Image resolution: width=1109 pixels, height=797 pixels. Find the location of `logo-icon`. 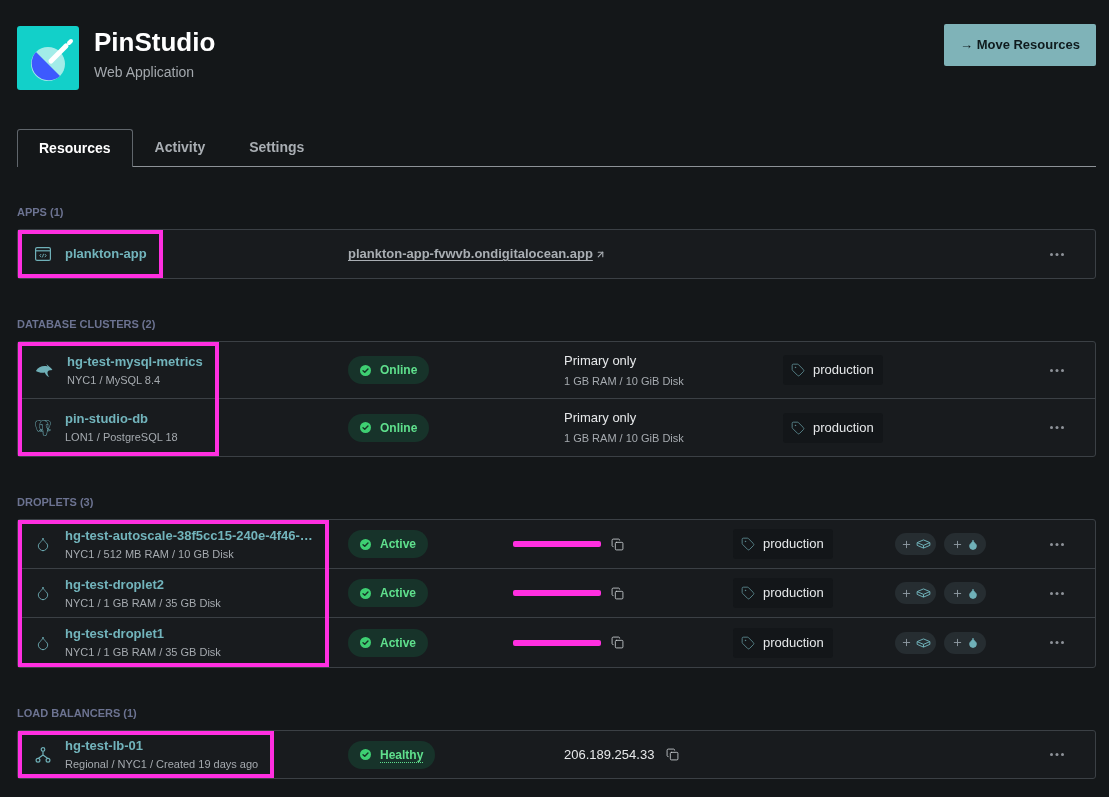

logo-icon is located at coordinates (48, 58).